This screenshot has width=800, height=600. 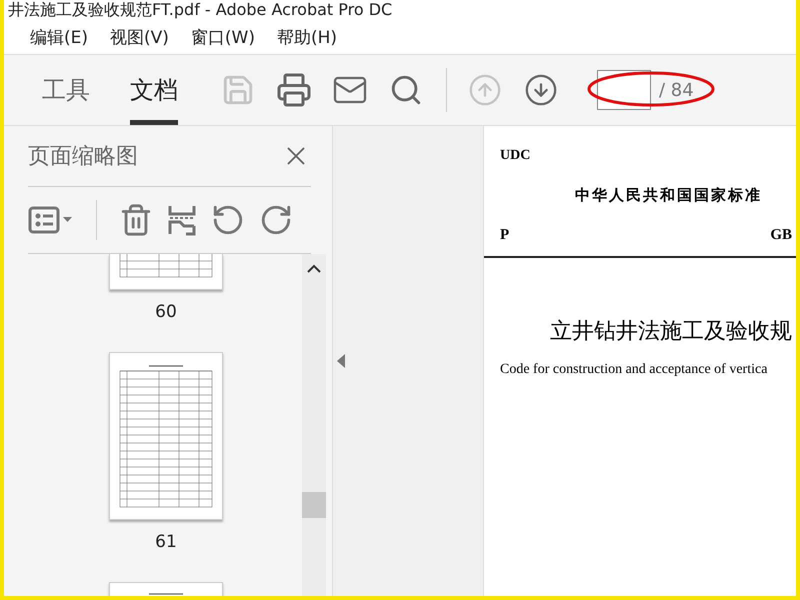 What do you see at coordinates (66, 90) in the screenshot?
I see `tab: 工具` at bounding box center [66, 90].